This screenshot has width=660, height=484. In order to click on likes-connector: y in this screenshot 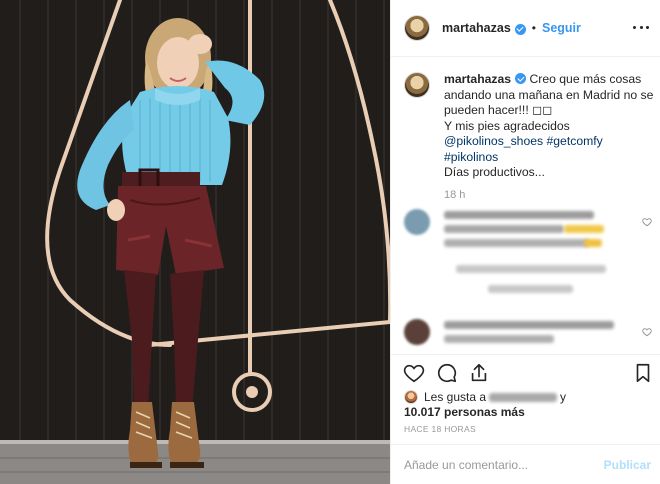, I will do `click(563, 397)`.